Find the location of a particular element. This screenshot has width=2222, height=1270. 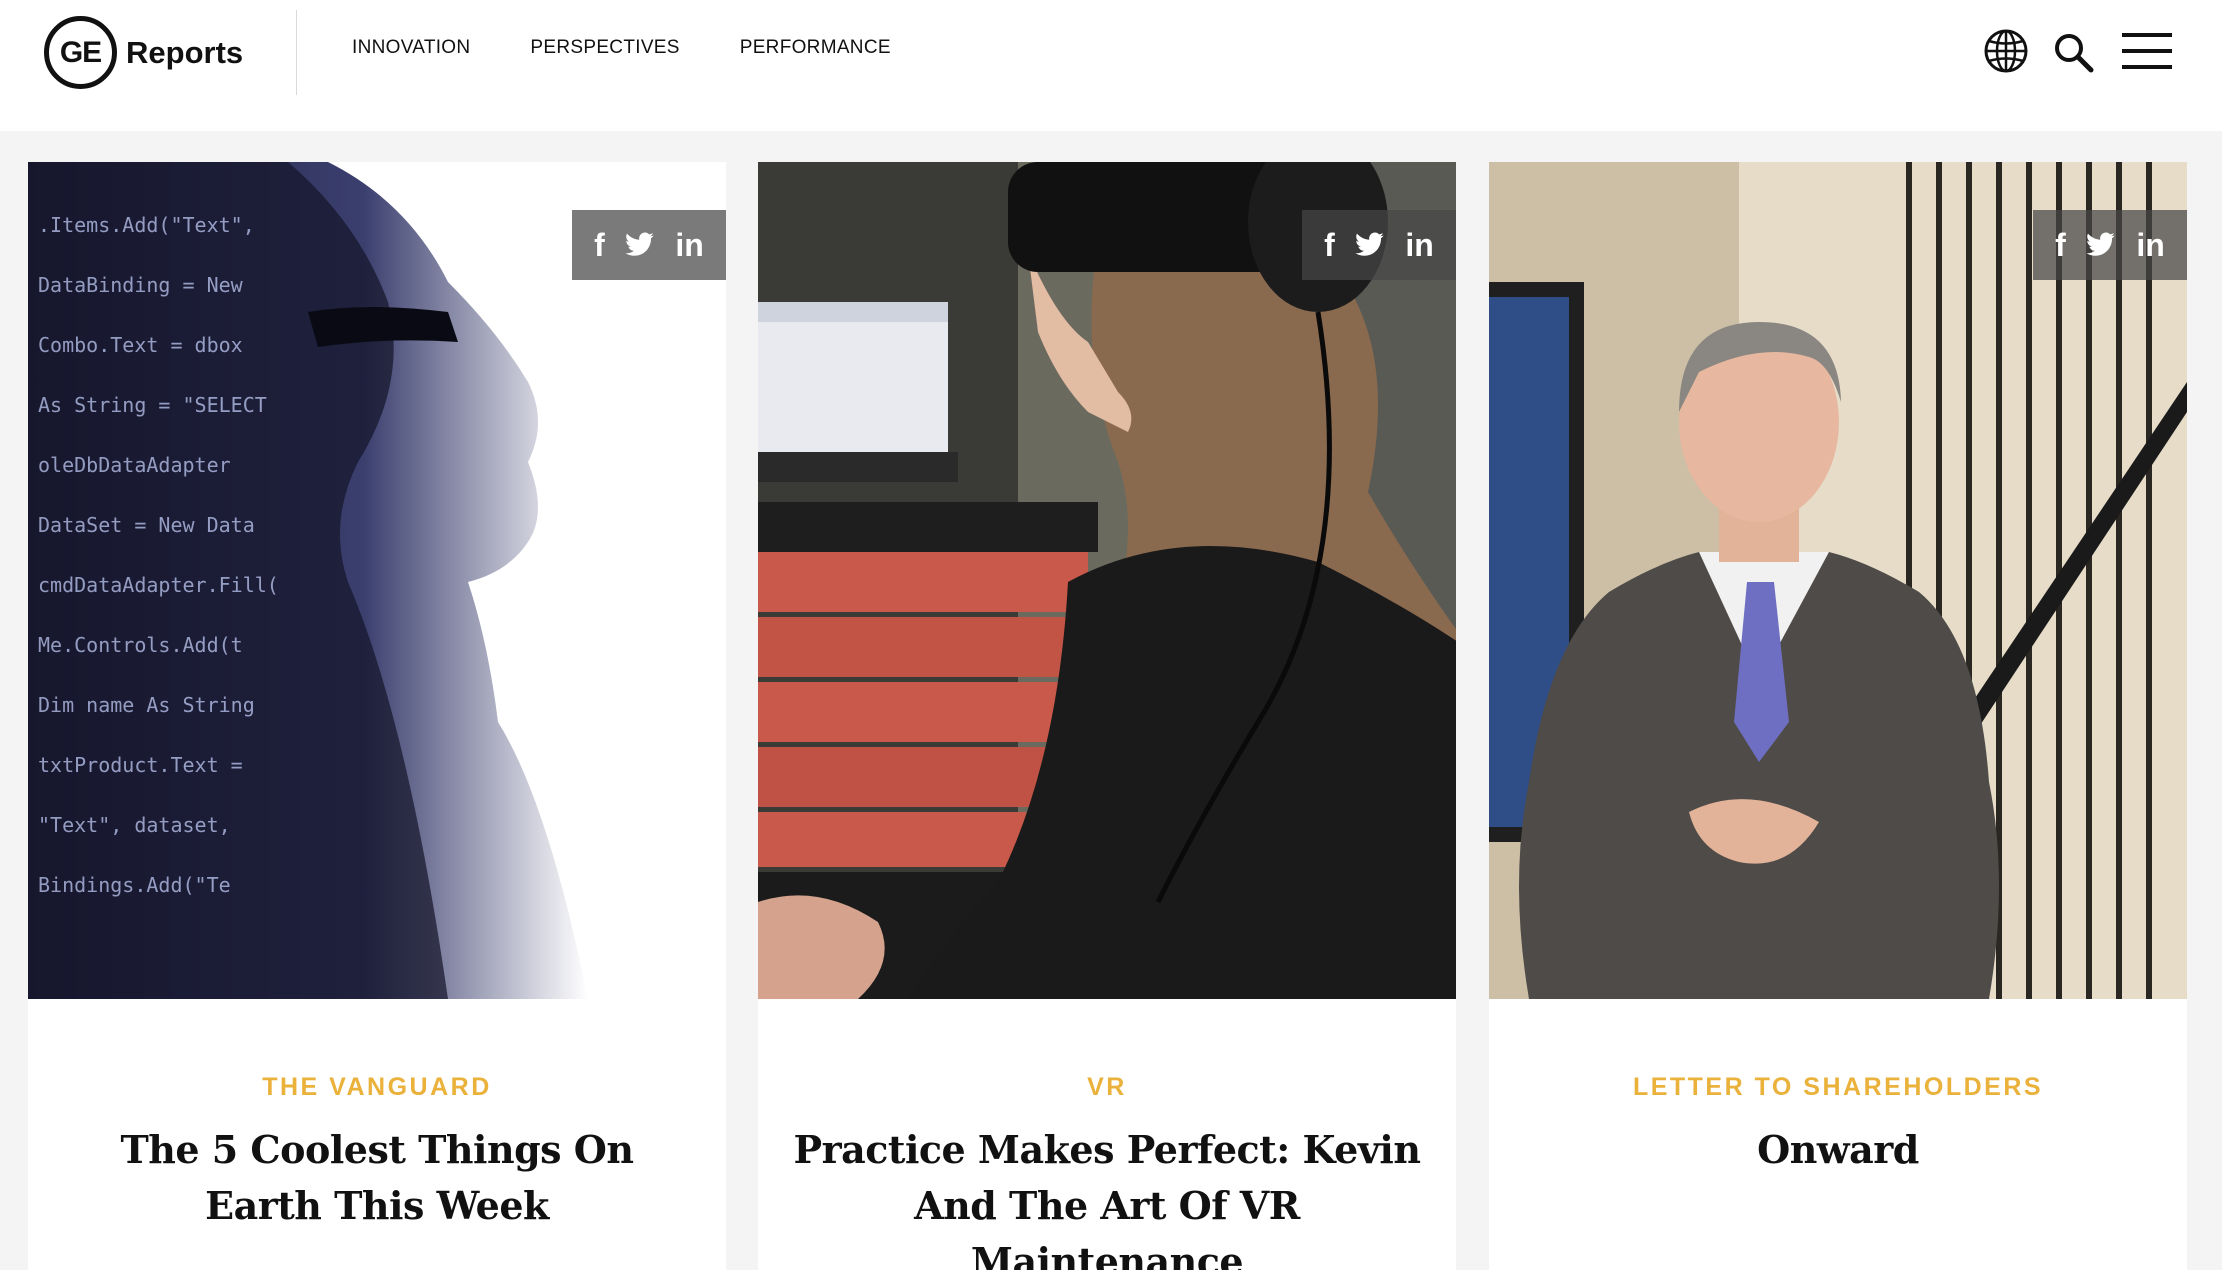

ge-reports-logo: GE Reports is located at coordinates (143, 52).